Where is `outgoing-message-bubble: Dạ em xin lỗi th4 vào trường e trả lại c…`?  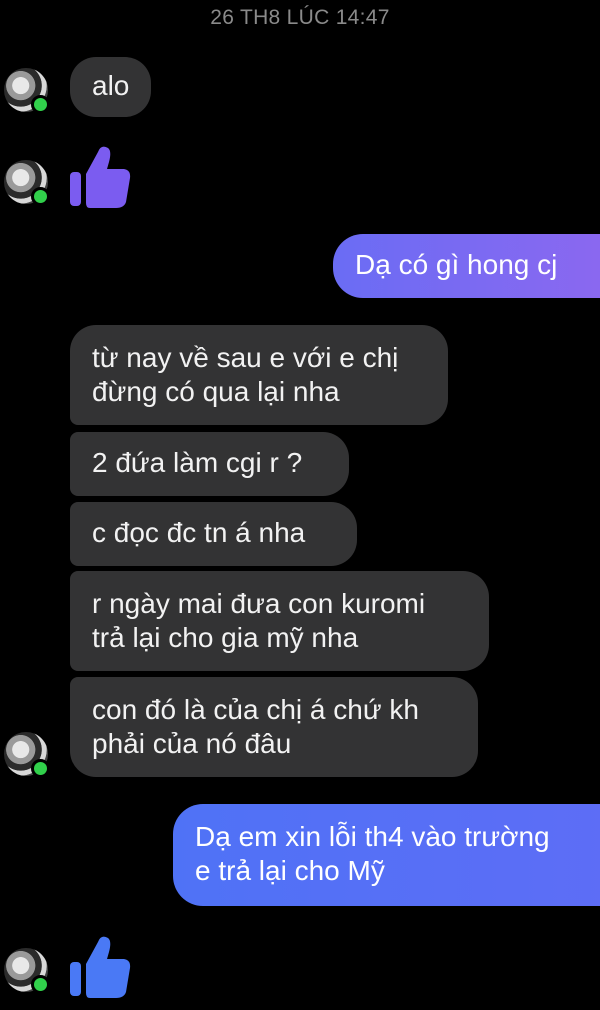 outgoing-message-bubble: Dạ em xin lỗi th4 vào trường e trả lại c… is located at coordinates (386, 855).